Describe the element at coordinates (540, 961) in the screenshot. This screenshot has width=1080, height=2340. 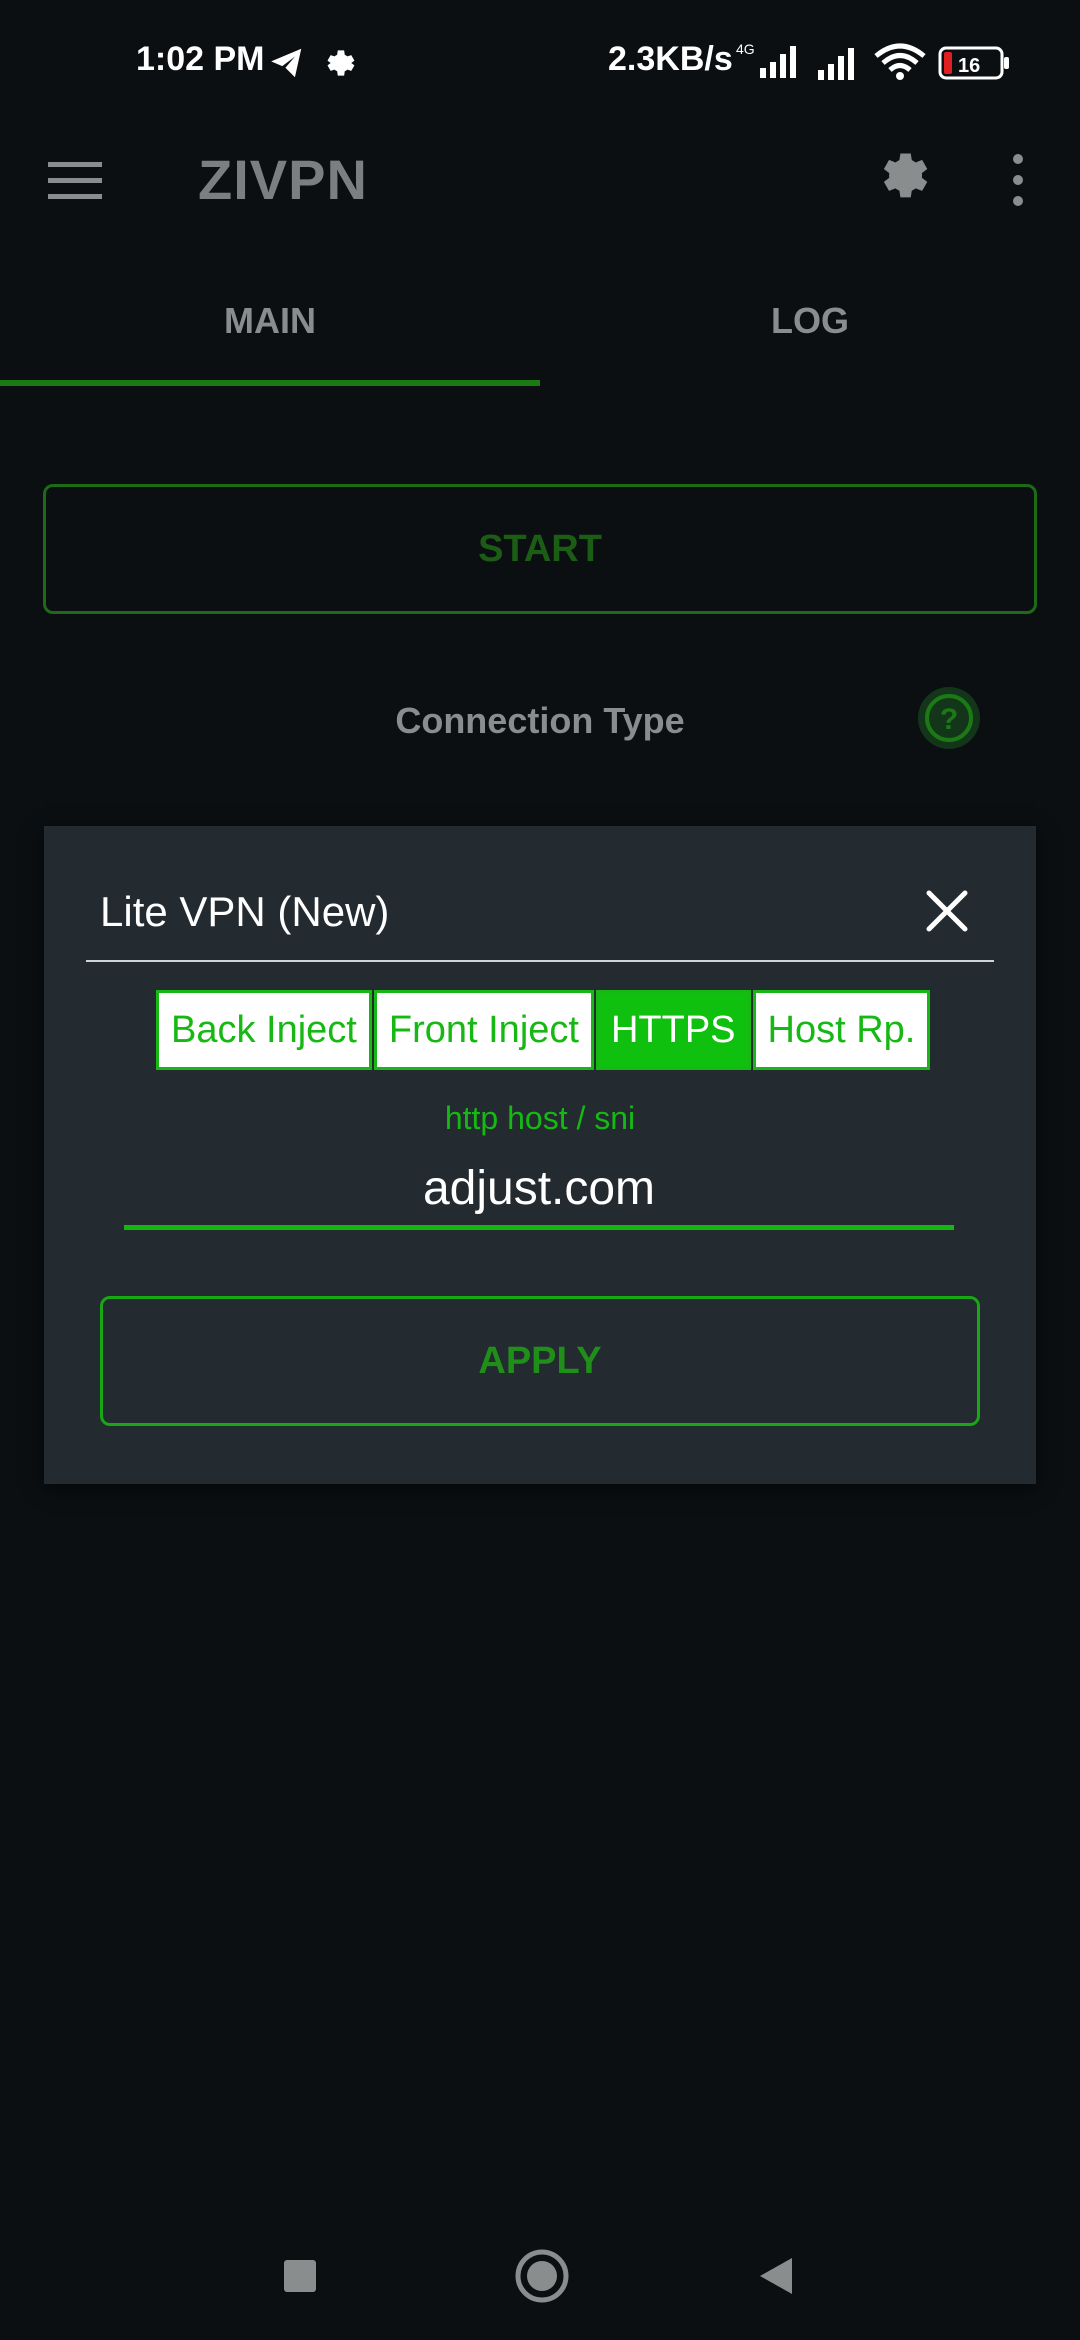
I see `dialog-divider` at that location.